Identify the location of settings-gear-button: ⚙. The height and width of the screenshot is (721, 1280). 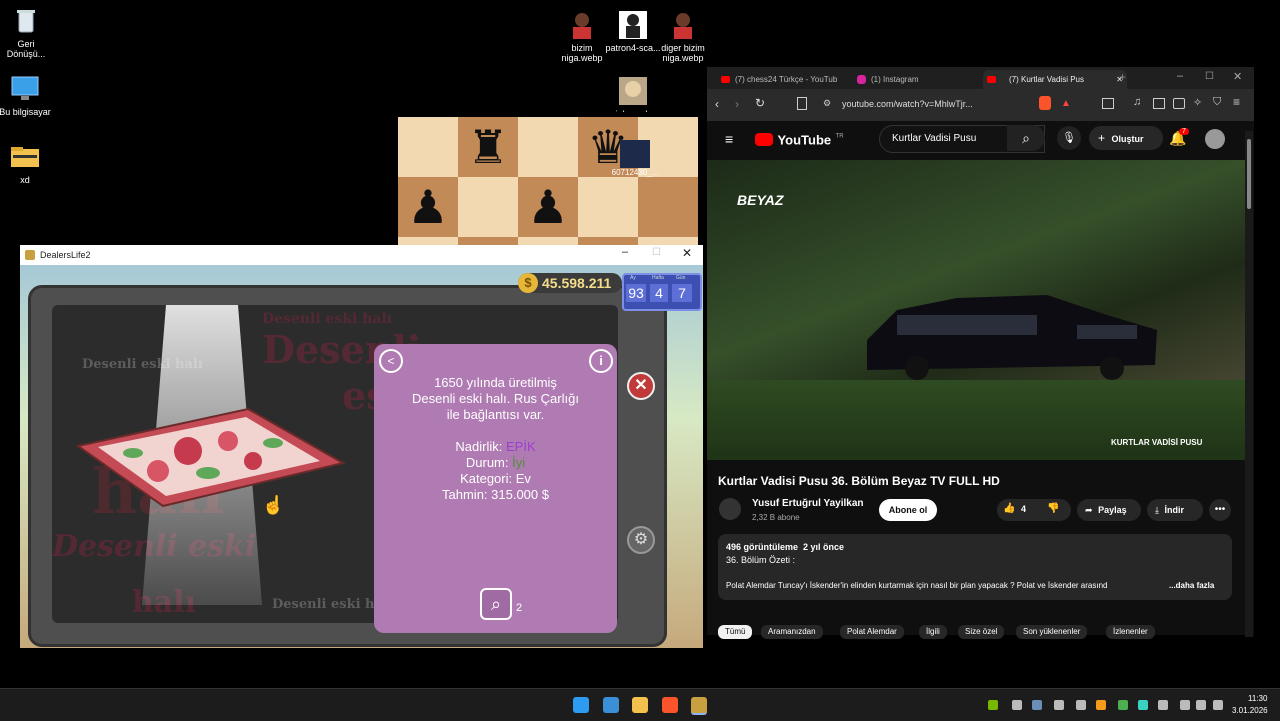
(641, 540).